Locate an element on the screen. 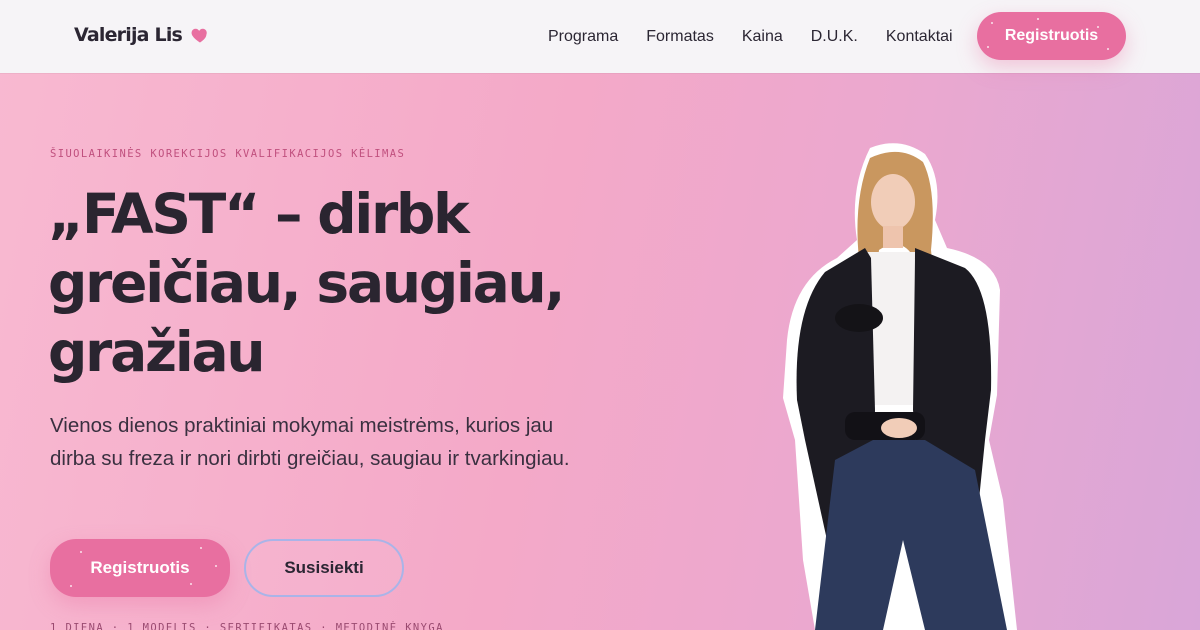  hero-register-label: Registruotis is located at coordinates (140, 567).